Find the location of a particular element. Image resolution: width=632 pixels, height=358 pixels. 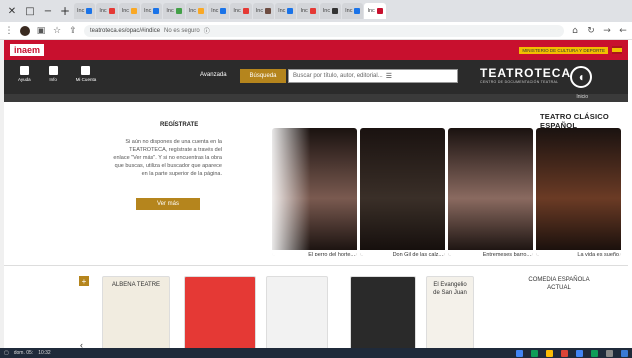

gov-label: MINISTERIO DE CULTURA Y DEPORTE is located at coordinates (563, 50).